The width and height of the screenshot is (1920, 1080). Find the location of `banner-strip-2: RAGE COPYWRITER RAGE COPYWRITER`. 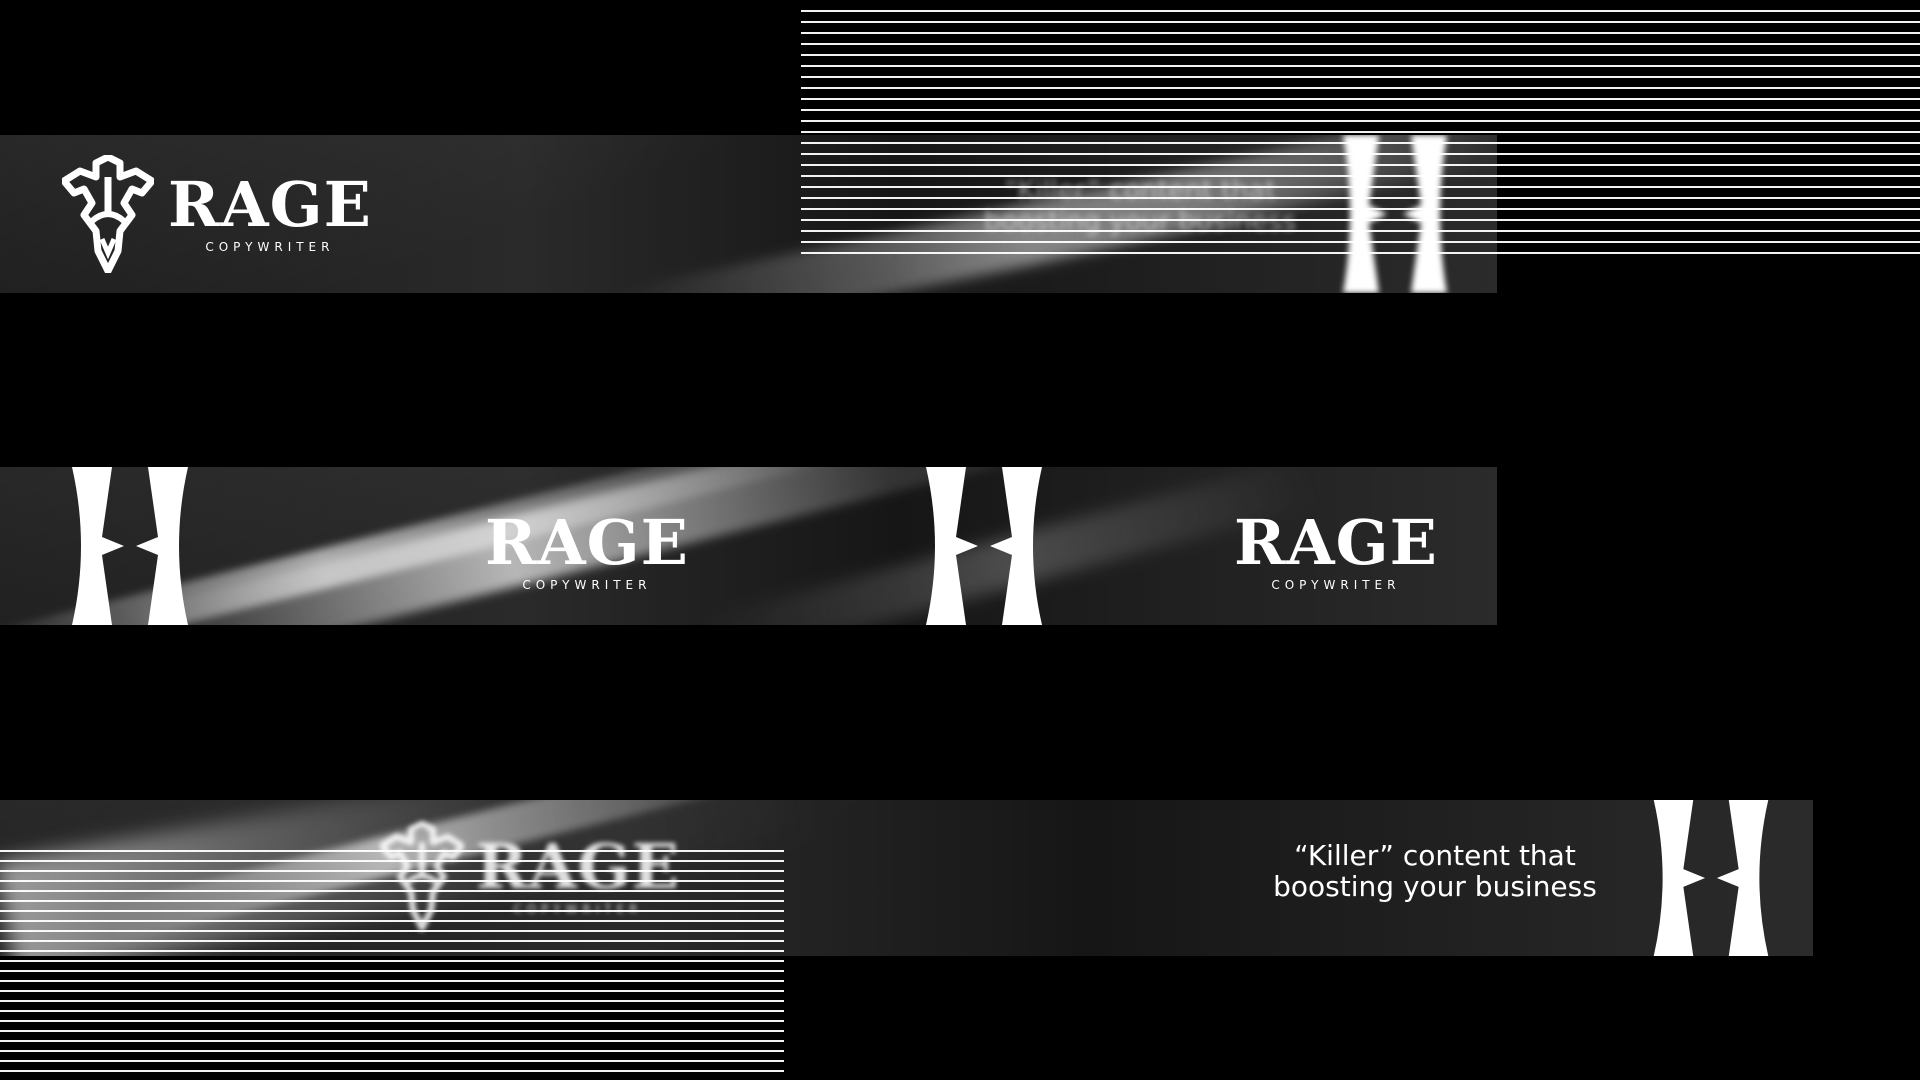

banner-strip-2: RAGE COPYWRITER RAGE COPYWRITER is located at coordinates (748, 546).